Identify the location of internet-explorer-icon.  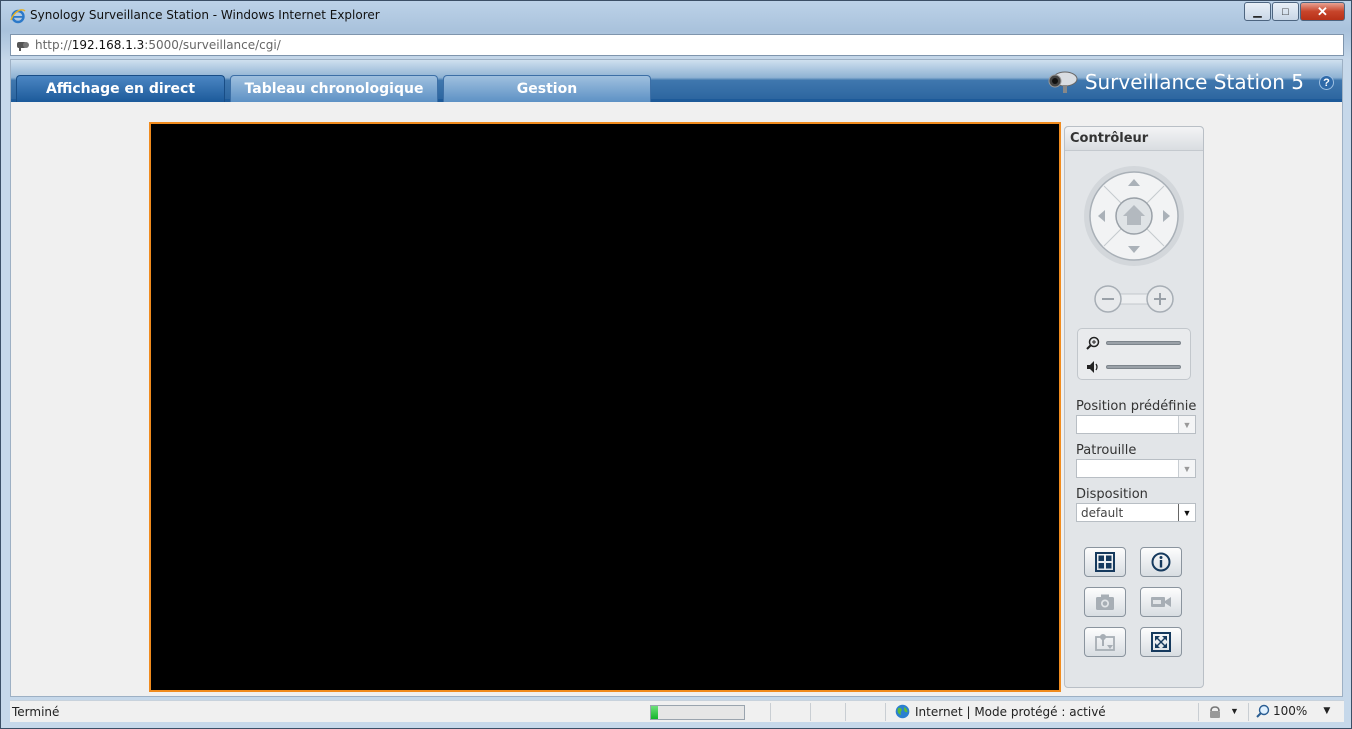
(18, 16).